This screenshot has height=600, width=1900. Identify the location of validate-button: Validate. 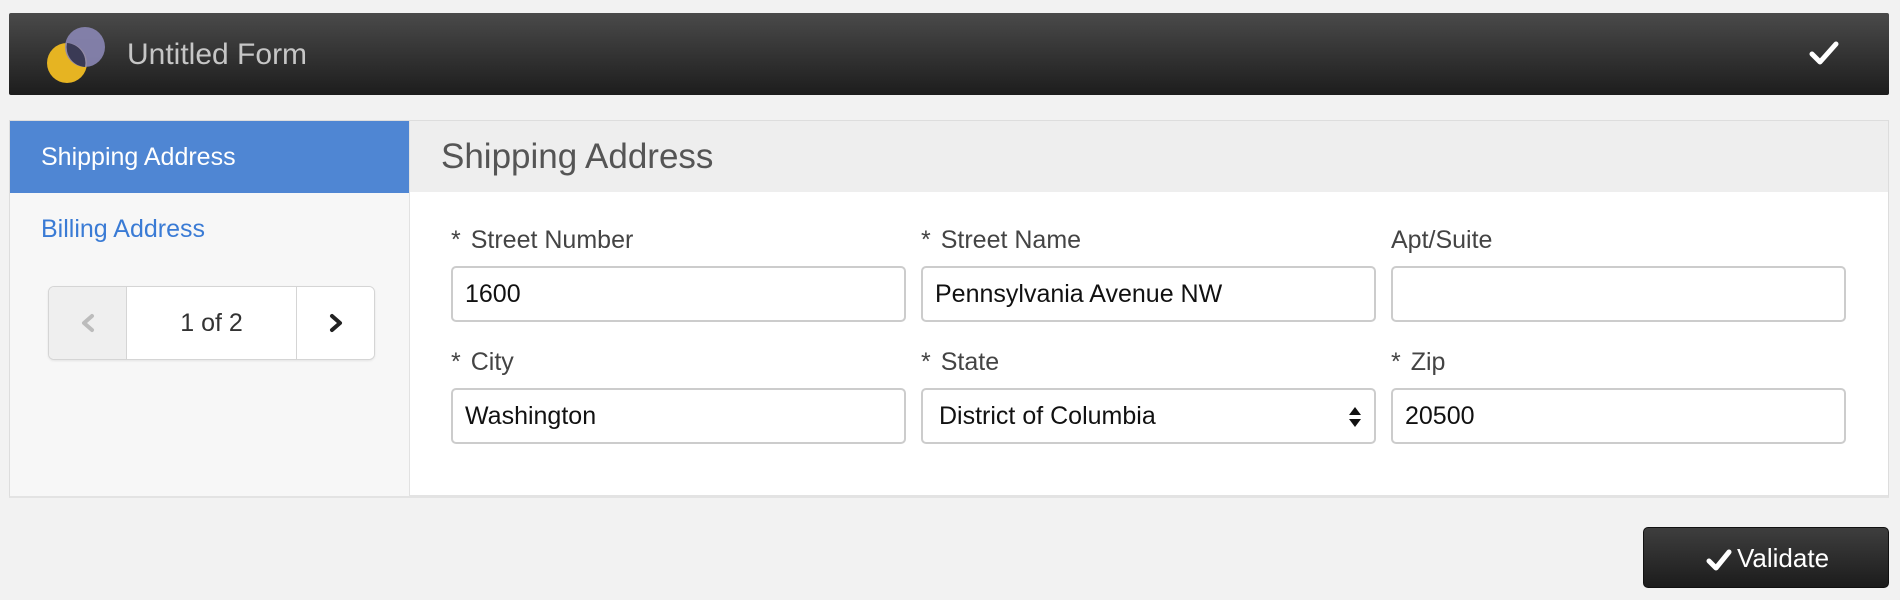
(1766, 557).